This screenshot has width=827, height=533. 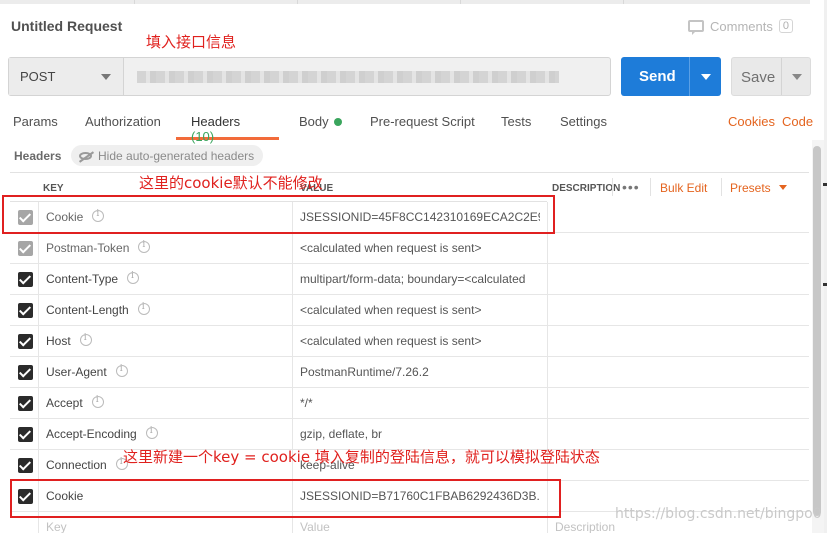 I want to click on header-key: Content-Type, so click(x=93, y=278).